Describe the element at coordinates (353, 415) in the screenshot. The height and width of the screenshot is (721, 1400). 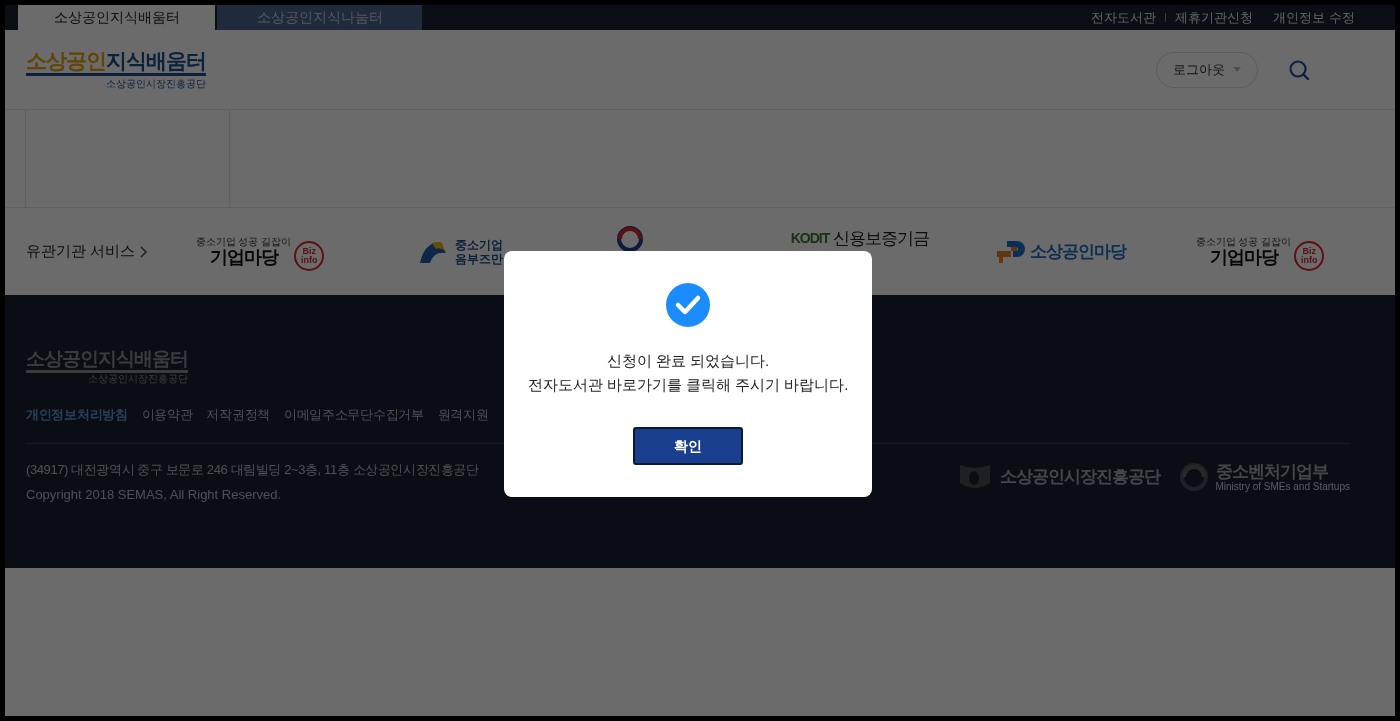
I see `footer-link: 이메일주소무단수집거부` at that location.